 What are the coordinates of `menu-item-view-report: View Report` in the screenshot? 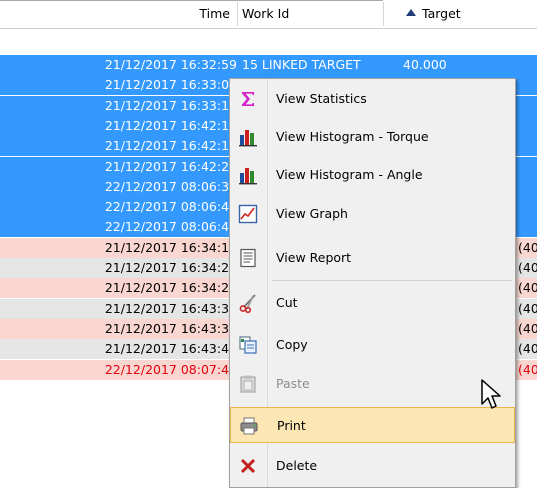 It's located at (372, 258).